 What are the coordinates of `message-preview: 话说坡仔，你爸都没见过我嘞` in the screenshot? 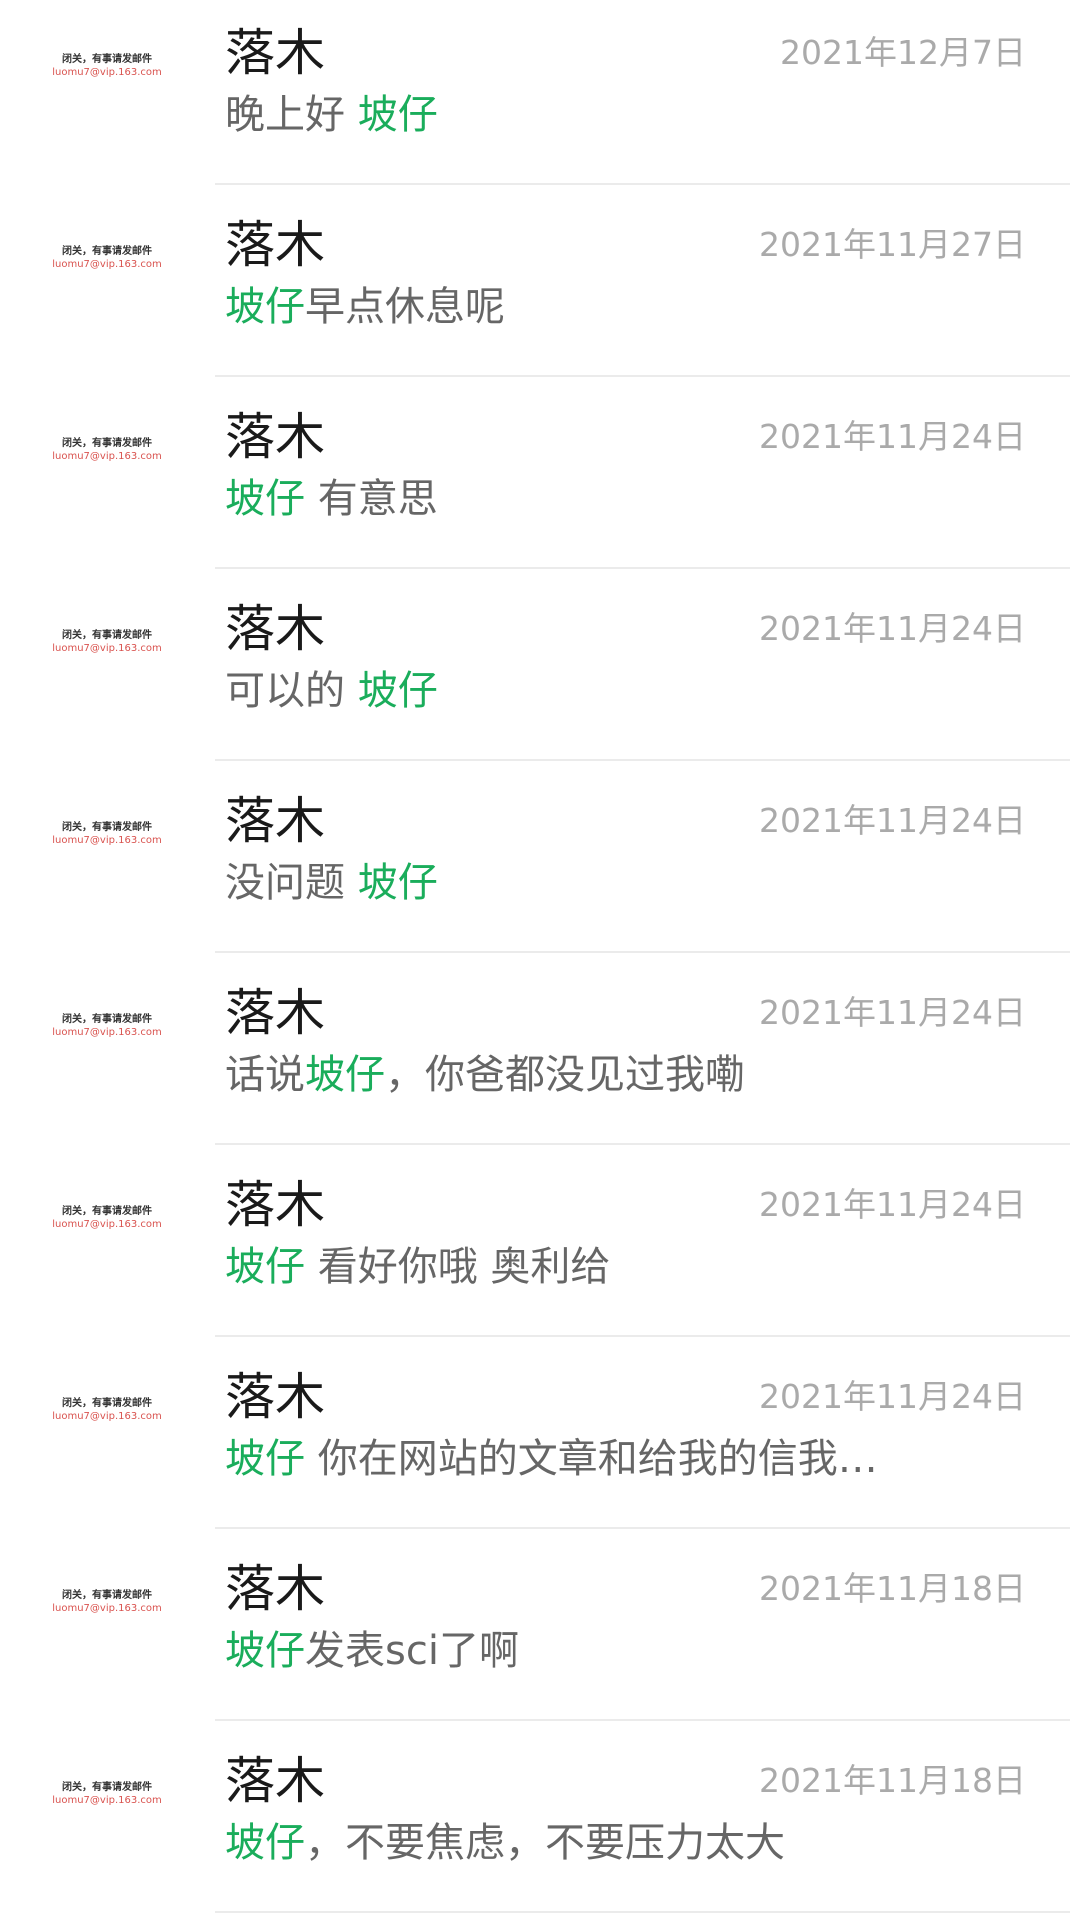 It's located at (595, 1075).